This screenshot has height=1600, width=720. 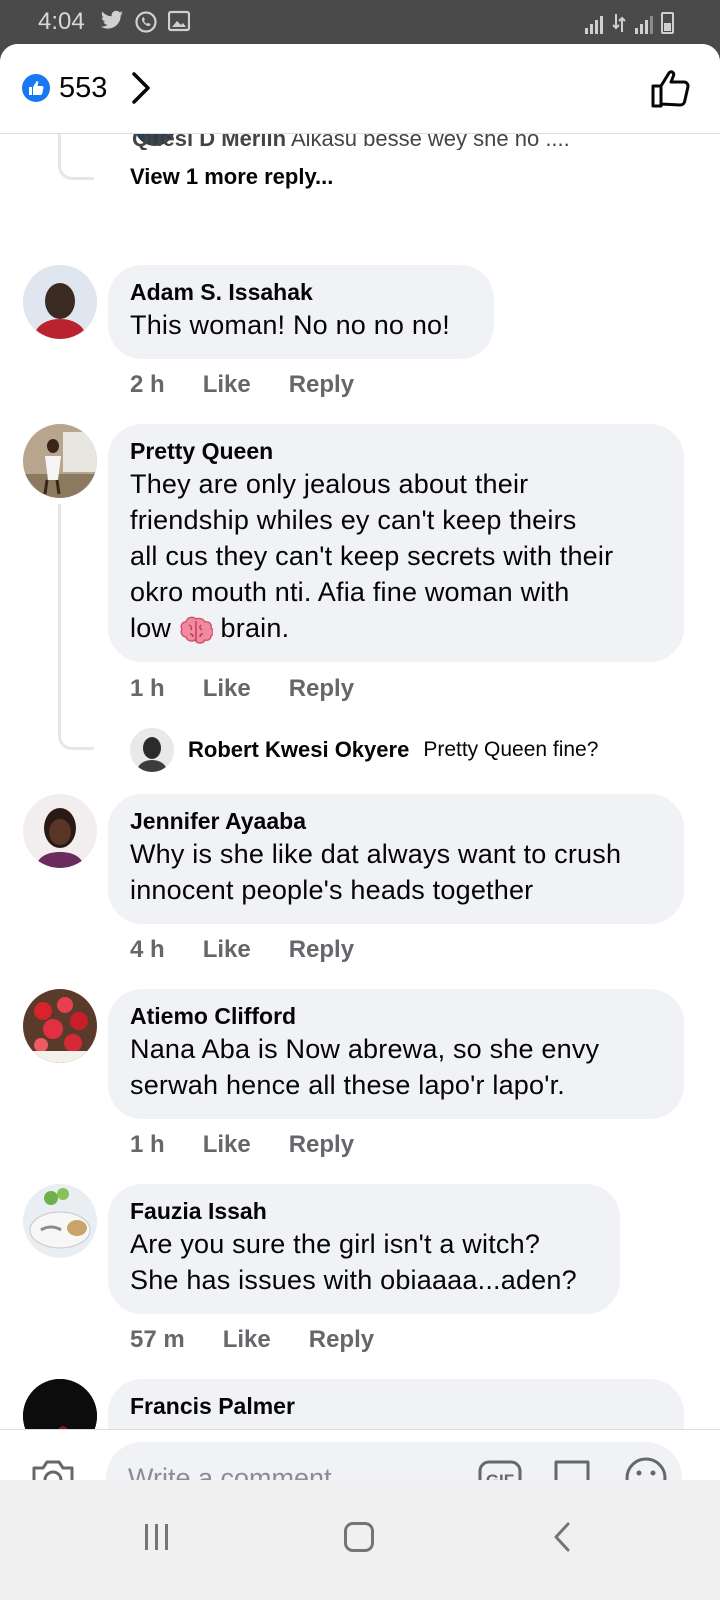 I want to click on notification-icons, so click(x=145, y=22).